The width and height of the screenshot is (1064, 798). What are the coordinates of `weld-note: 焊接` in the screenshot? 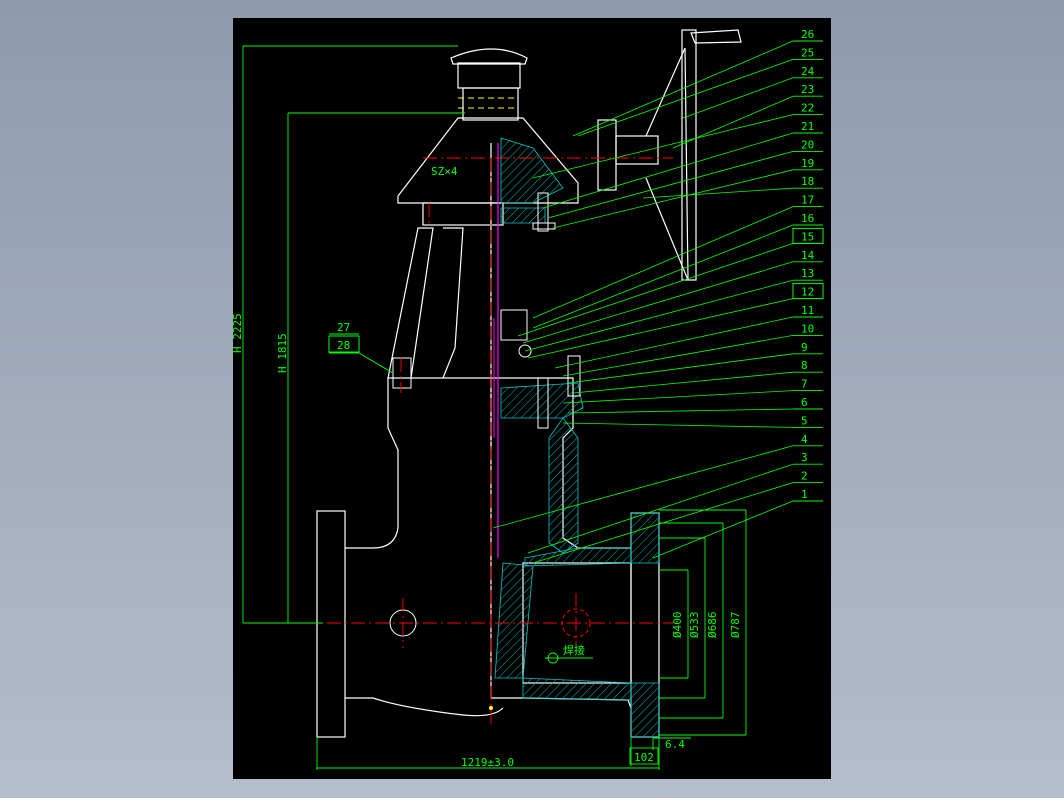 It's located at (574, 650).